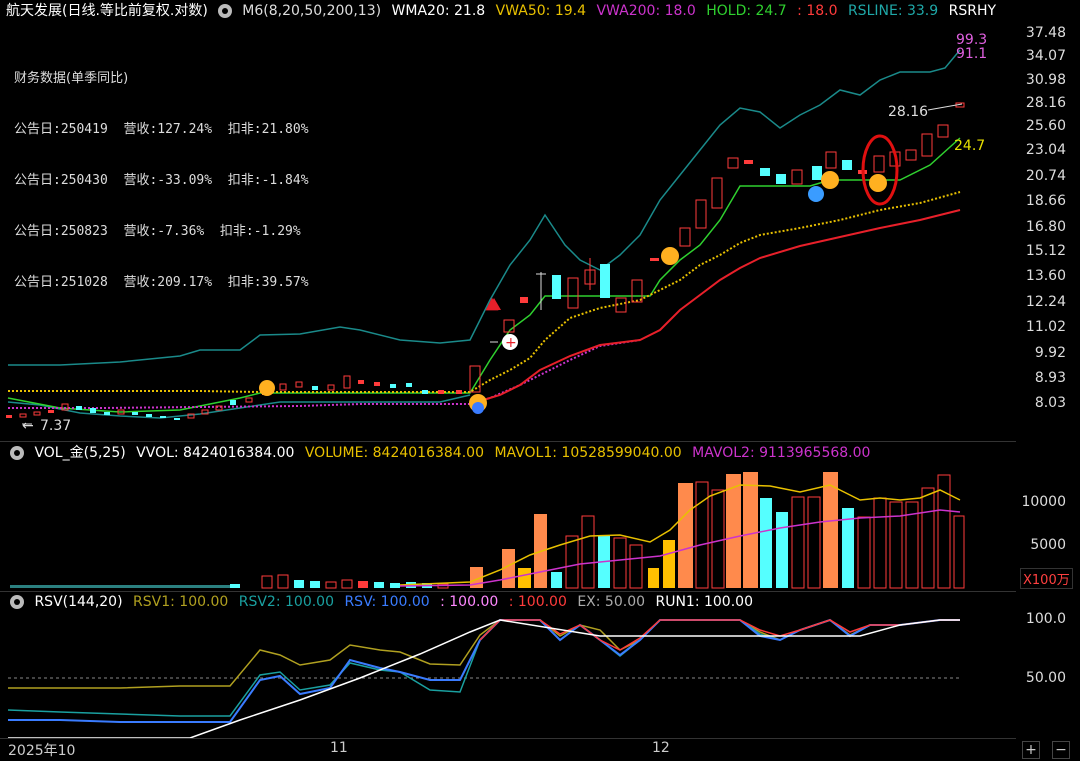 The image size is (1080, 761). I want to click on price-tick: 28.16, so click(1045, 103).